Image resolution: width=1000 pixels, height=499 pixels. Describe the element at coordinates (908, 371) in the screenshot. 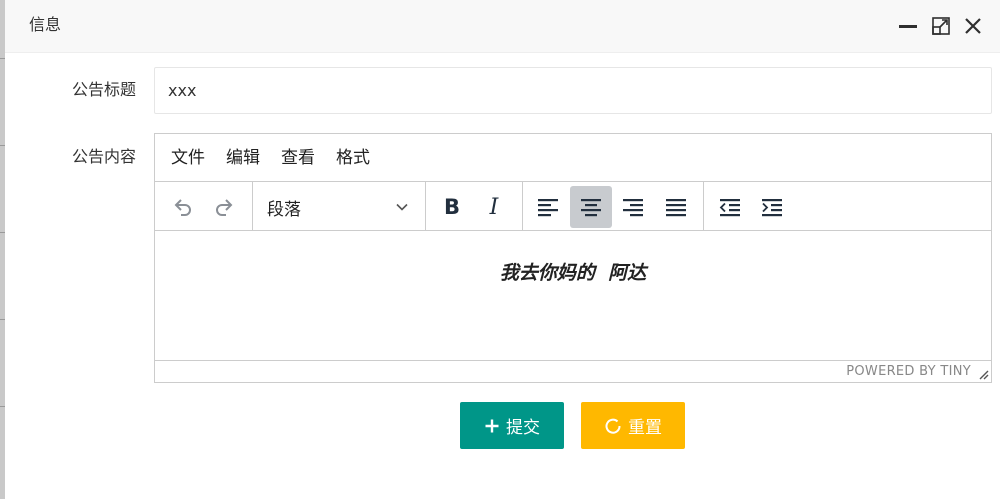

I see `powered-by-link: POWERED BY TINY` at that location.